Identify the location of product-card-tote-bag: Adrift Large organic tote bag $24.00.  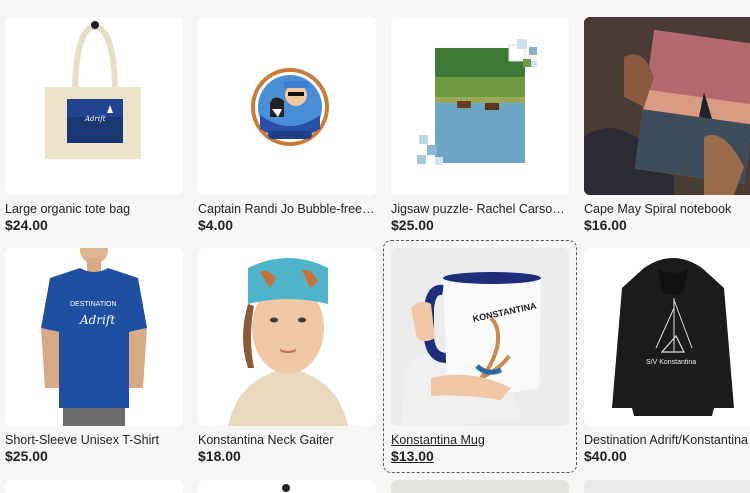
(94, 128).